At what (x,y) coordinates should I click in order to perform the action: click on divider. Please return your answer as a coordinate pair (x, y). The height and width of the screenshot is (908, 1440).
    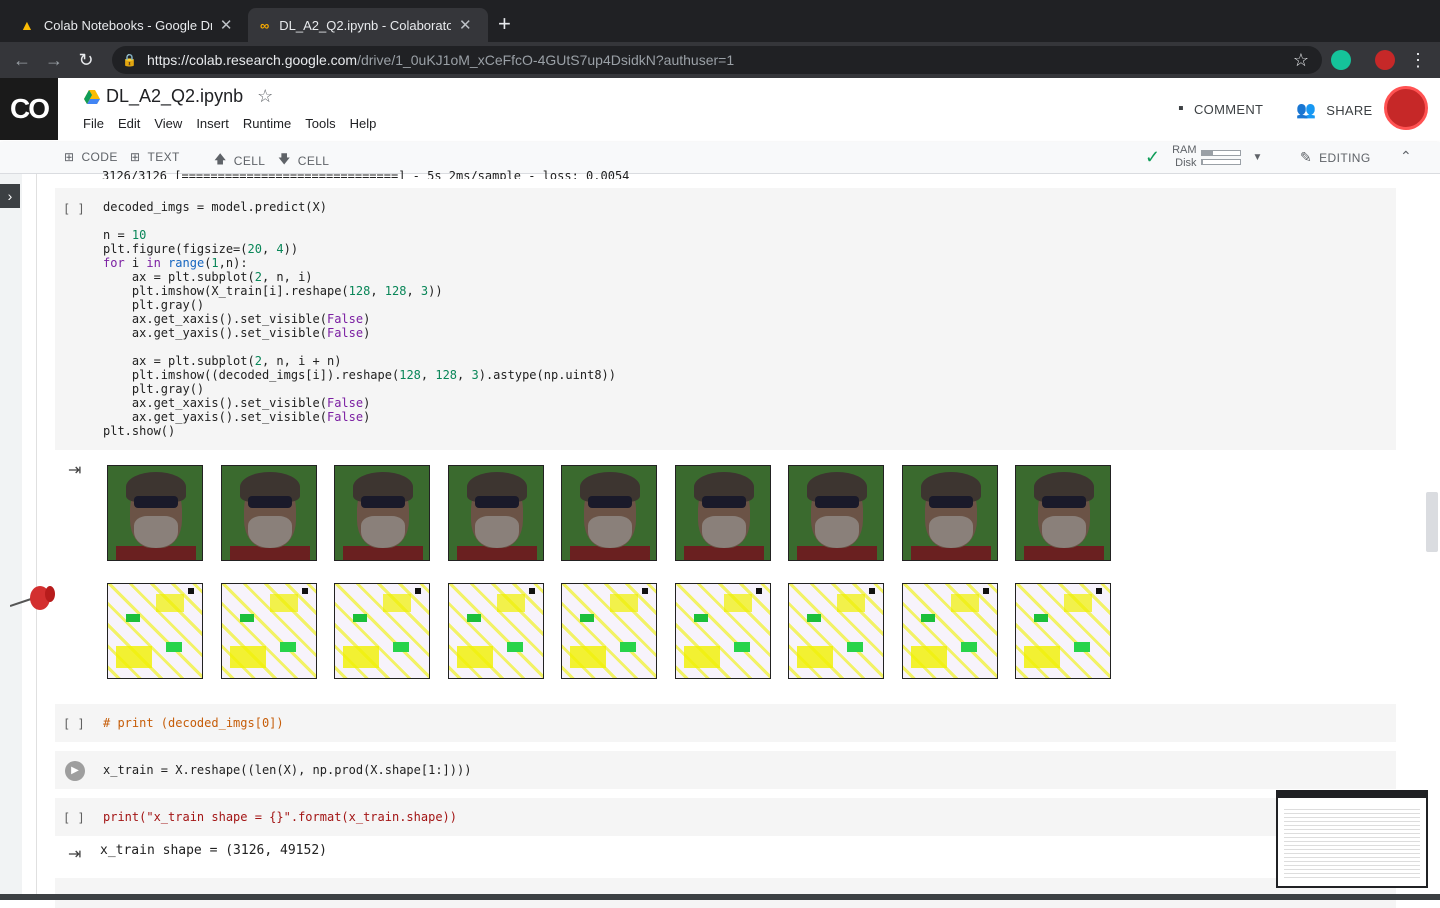
    Looking at the image, I should click on (36, 537).